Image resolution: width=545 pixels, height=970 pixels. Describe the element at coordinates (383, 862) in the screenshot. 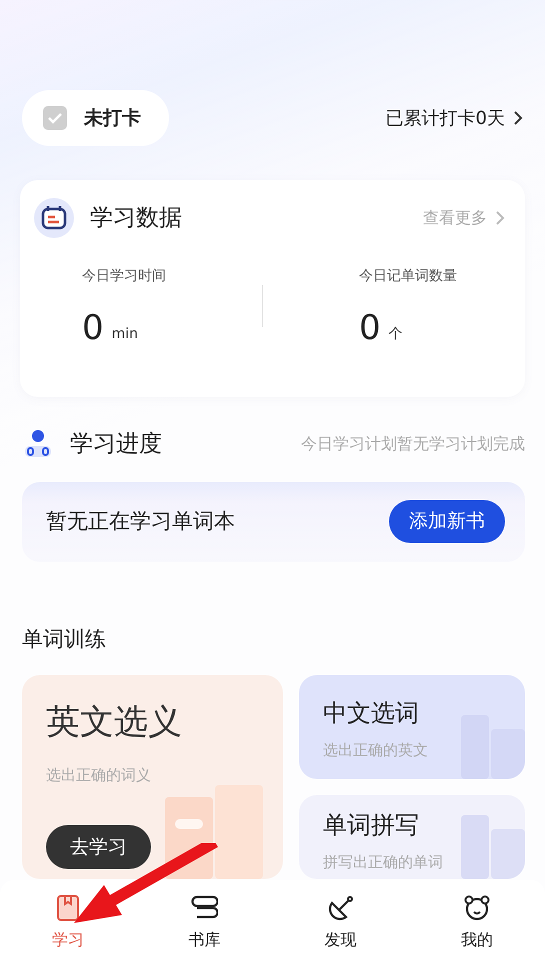

I see `card-subtitle: 拼写出正确的单词` at that location.